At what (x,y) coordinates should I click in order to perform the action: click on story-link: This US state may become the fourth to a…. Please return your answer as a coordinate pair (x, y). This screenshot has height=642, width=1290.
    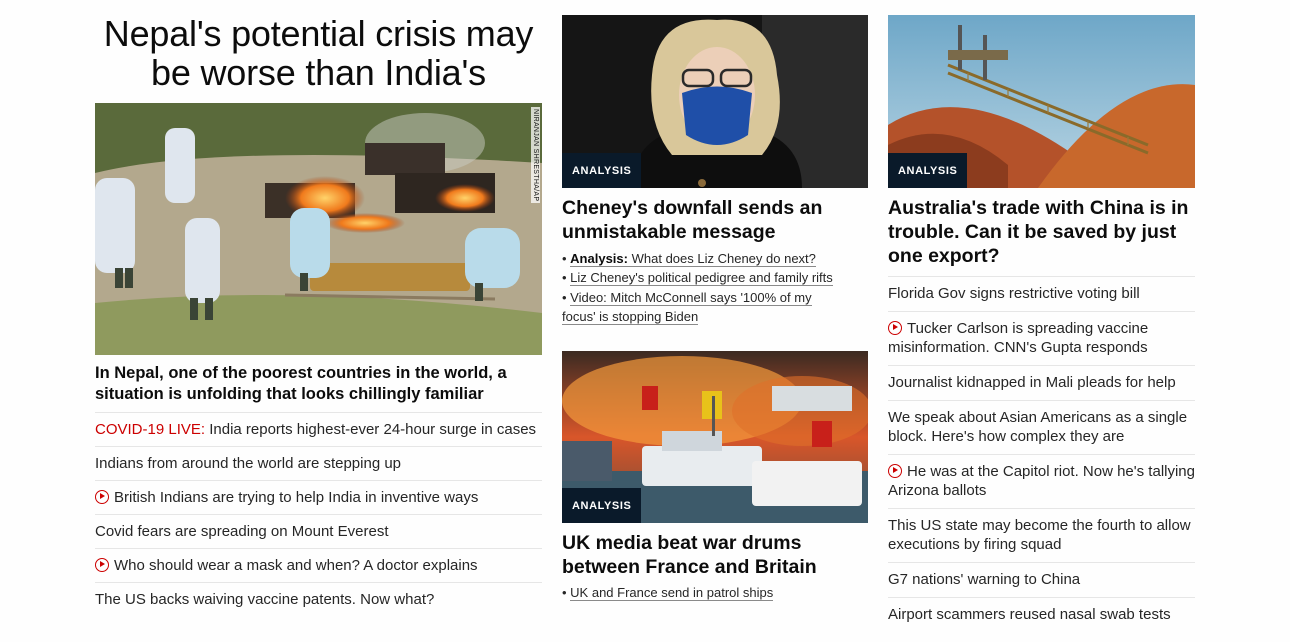
    Looking at the image, I should click on (1041, 536).